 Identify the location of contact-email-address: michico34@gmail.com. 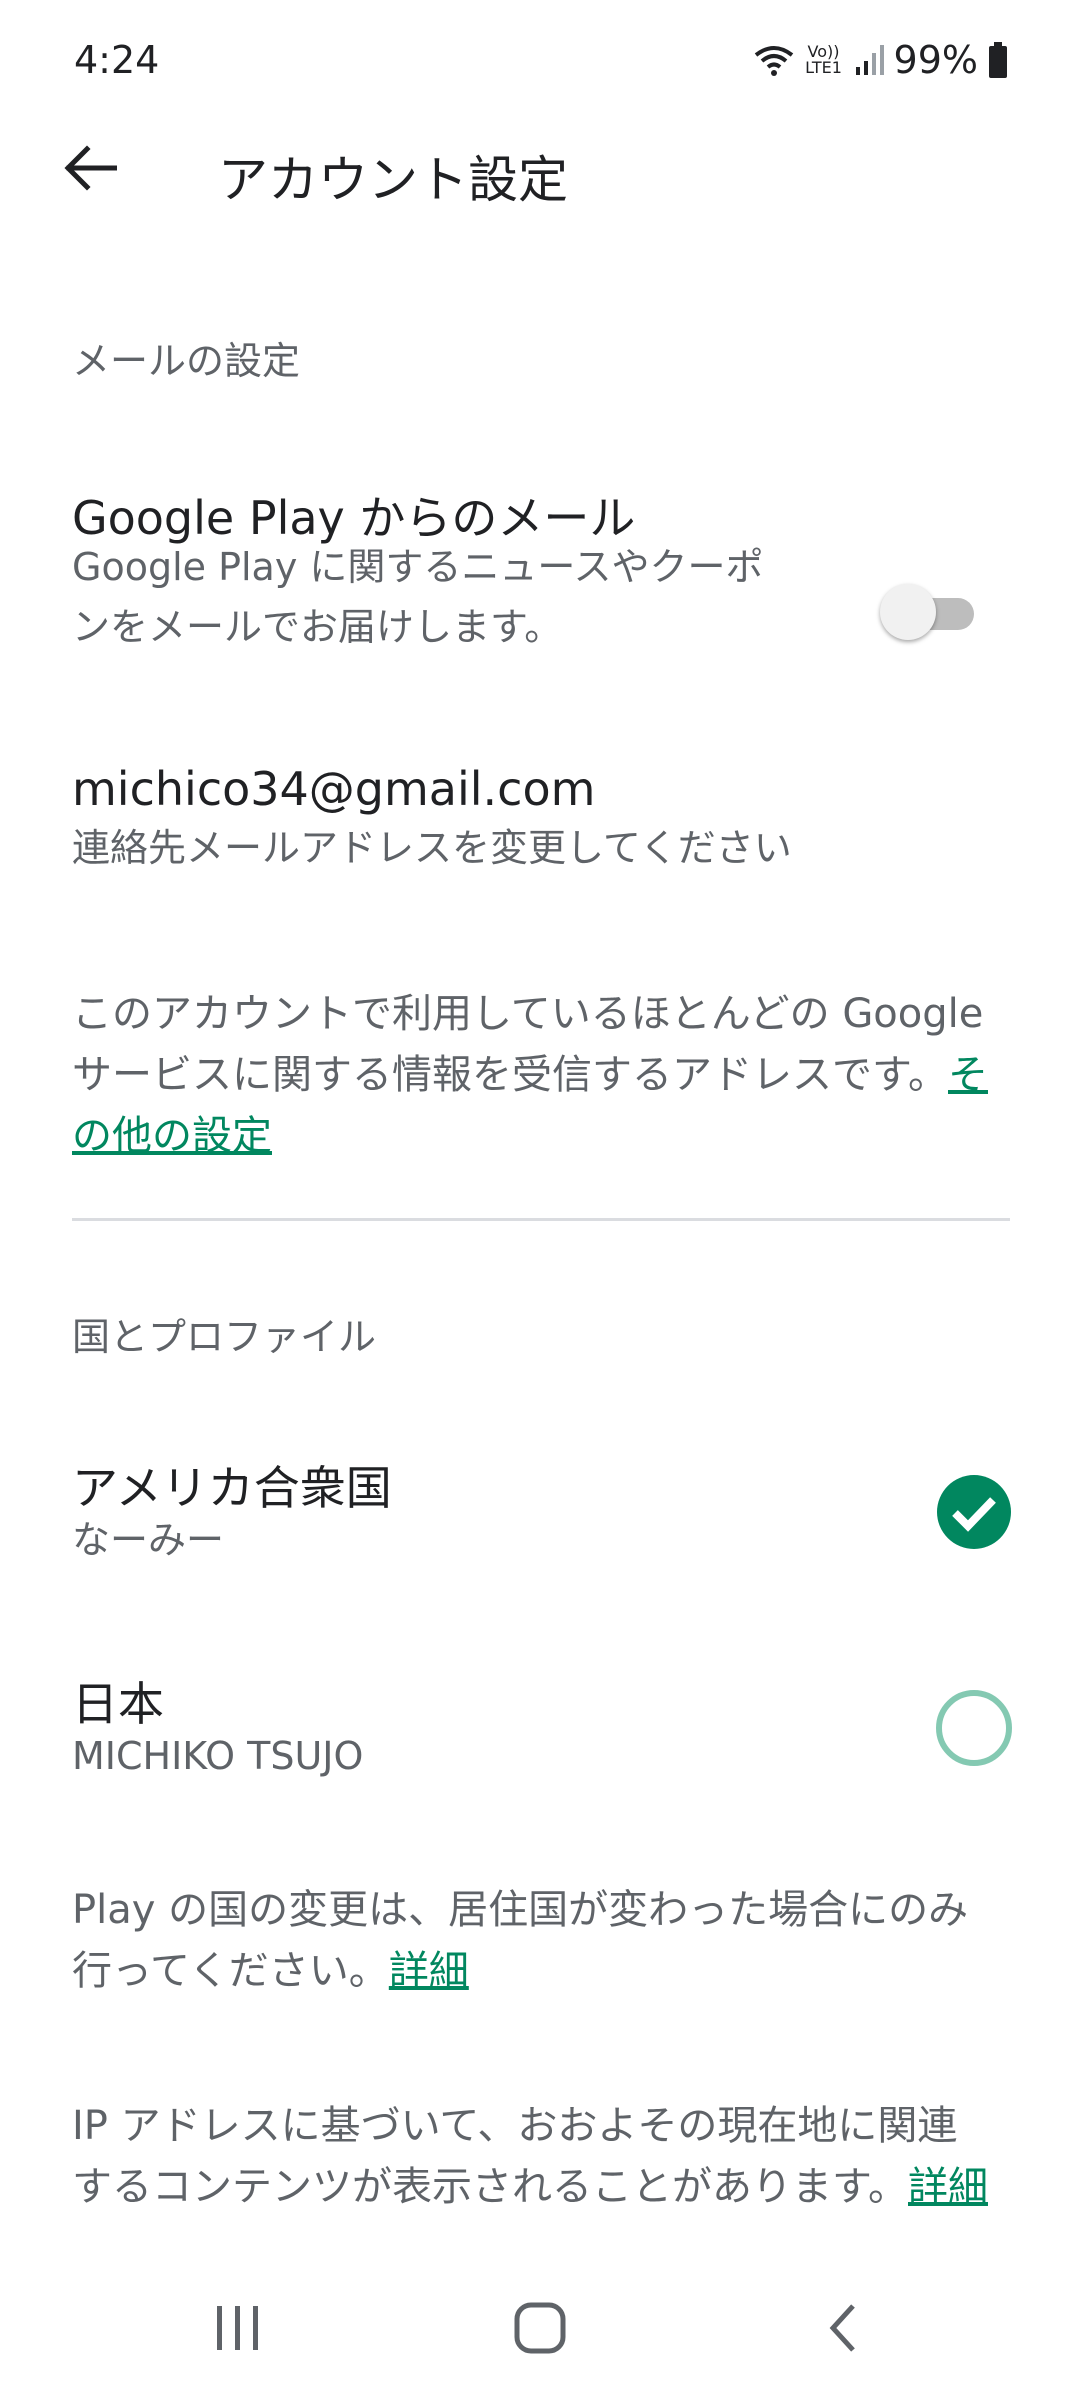
(334, 789).